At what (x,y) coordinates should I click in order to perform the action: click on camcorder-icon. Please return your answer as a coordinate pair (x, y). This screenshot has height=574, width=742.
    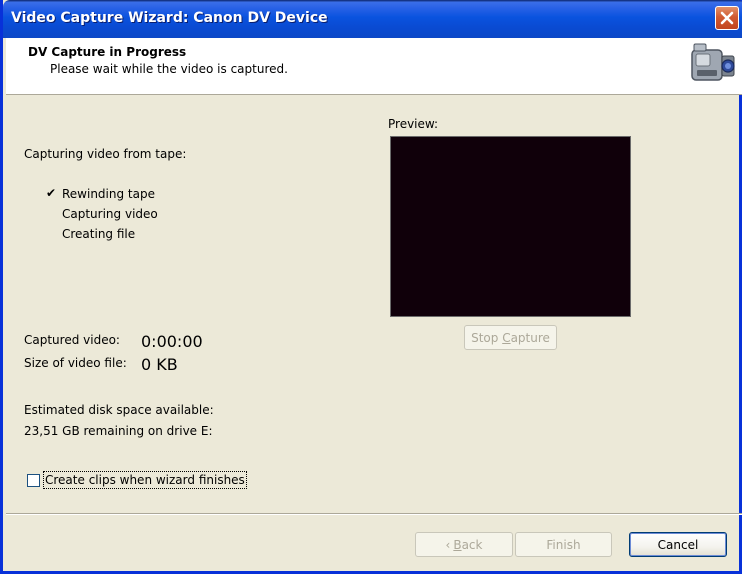
    Looking at the image, I should click on (713, 62).